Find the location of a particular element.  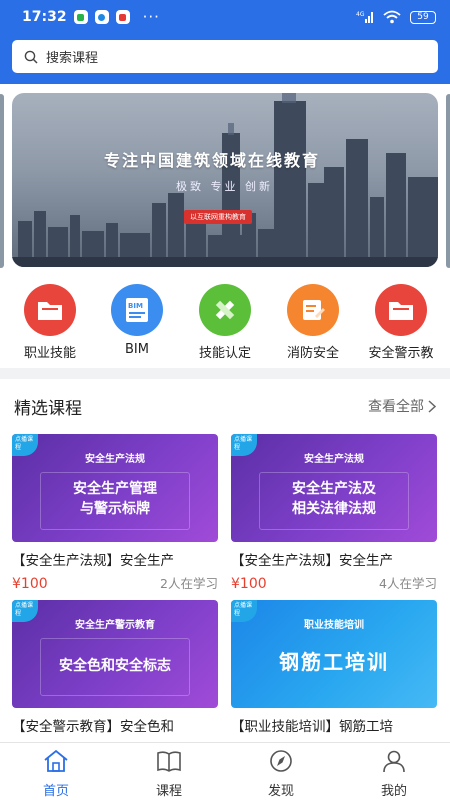

cell-signal-icon: 4G is located at coordinates (364, 17).